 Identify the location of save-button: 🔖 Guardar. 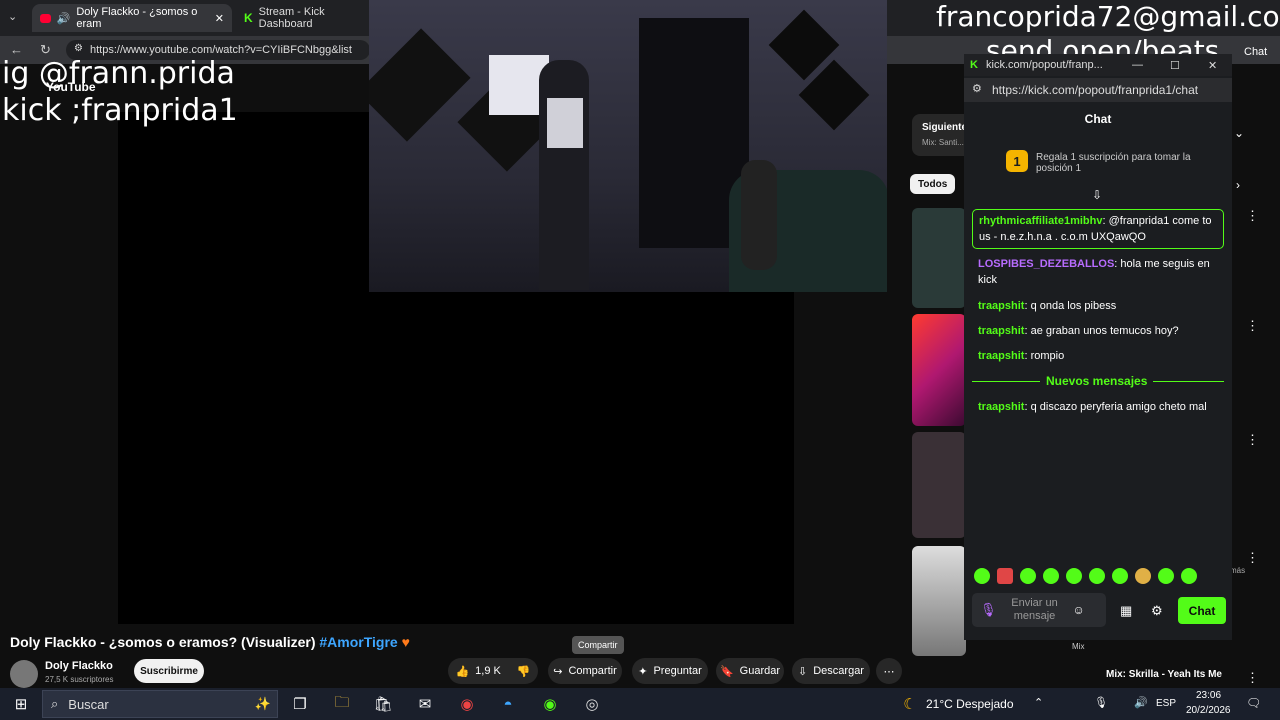
(750, 671).